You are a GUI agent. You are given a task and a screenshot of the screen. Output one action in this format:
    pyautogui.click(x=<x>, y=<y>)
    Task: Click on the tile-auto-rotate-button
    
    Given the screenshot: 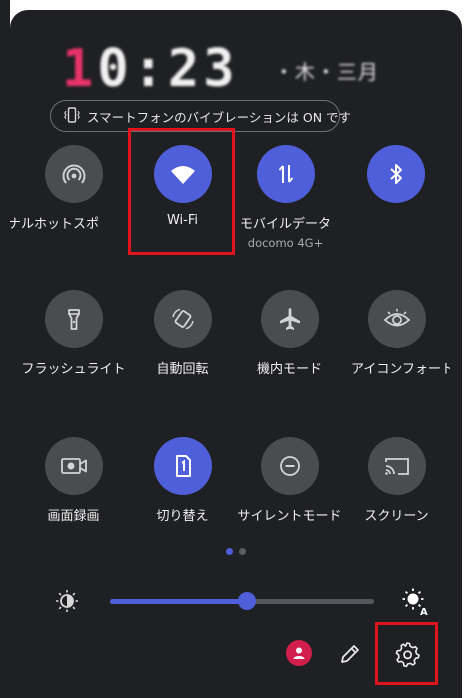 What is the action you would take?
    pyautogui.click(x=182, y=319)
    